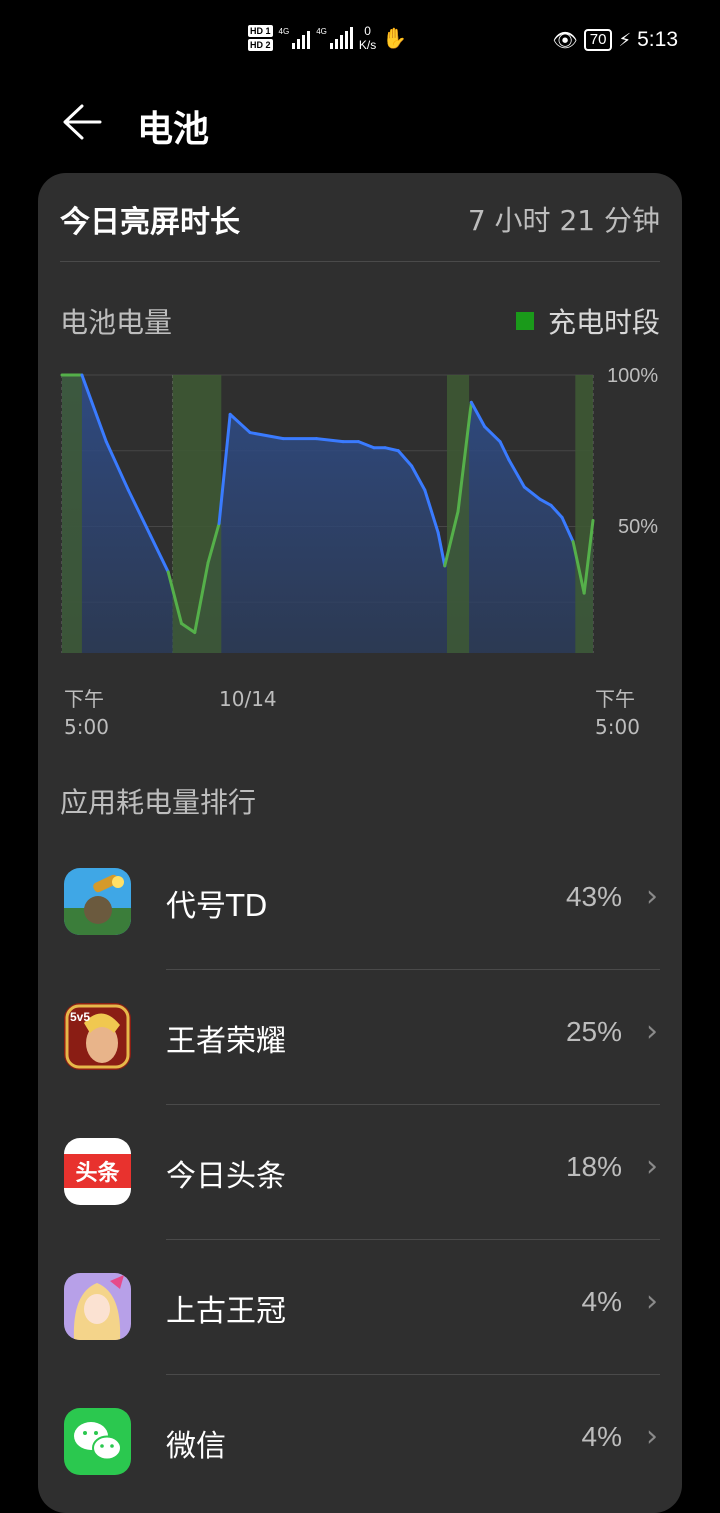 The width and height of the screenshot is (720, 1513). Describe the element at coordinates (97, 1441) in the screenshot. I see `wechat-icon` at that location.